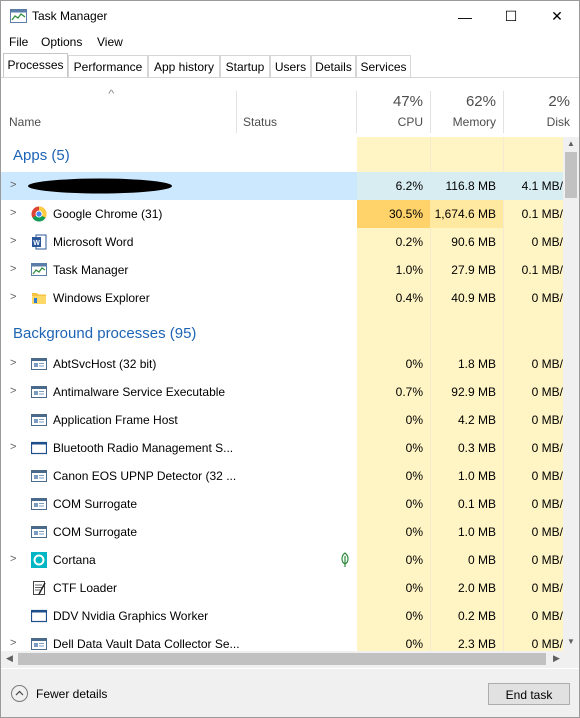 The height and width of the screenshot is (718, 580). I want to click on close-icon: ✕, so click(557, 16).